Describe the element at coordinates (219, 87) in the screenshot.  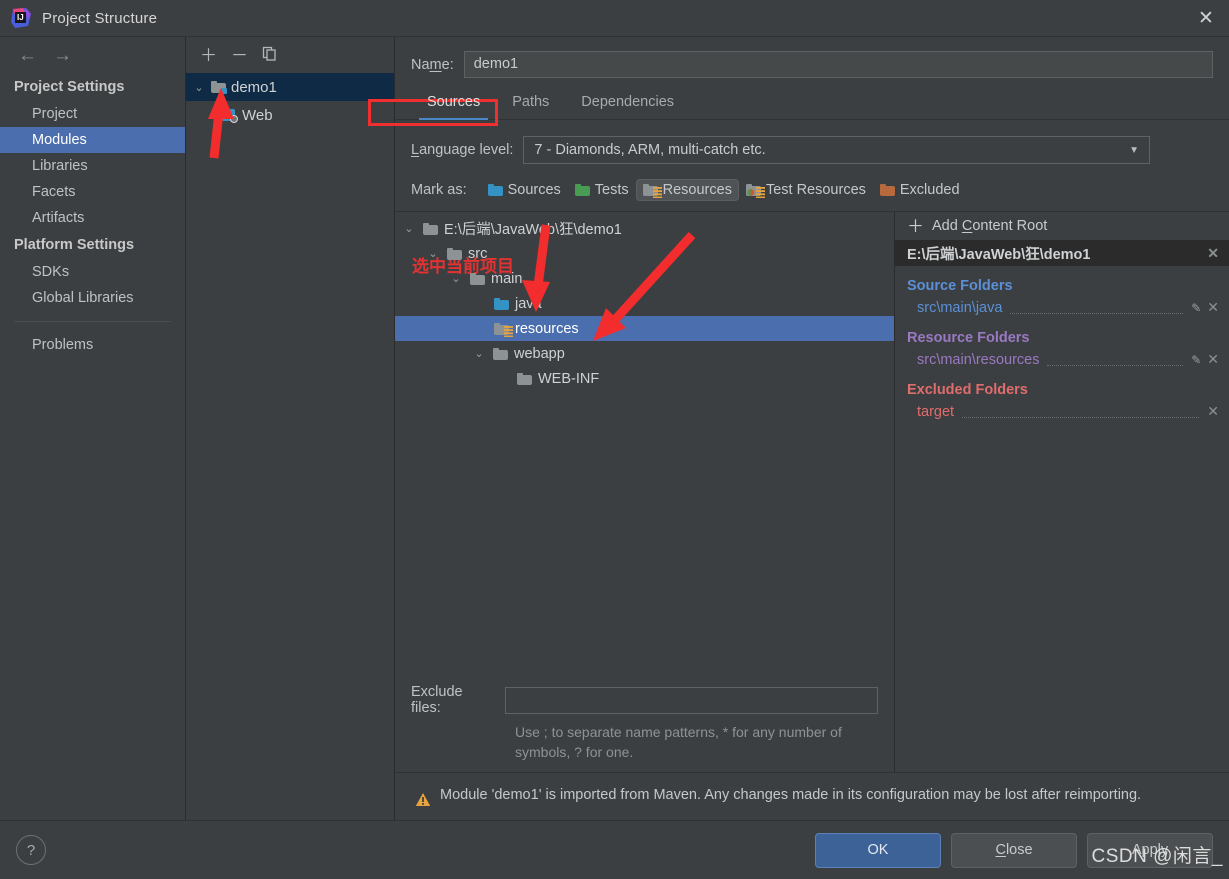
I see `module-folder-icon` at that location.